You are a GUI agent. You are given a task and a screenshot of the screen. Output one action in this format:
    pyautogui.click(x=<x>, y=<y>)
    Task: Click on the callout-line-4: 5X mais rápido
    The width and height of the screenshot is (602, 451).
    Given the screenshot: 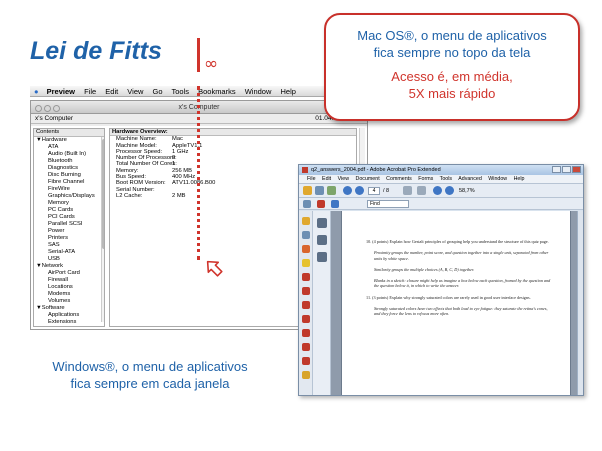 What is the action you would take?
    pyautogui.click(x=452, y=93)
    